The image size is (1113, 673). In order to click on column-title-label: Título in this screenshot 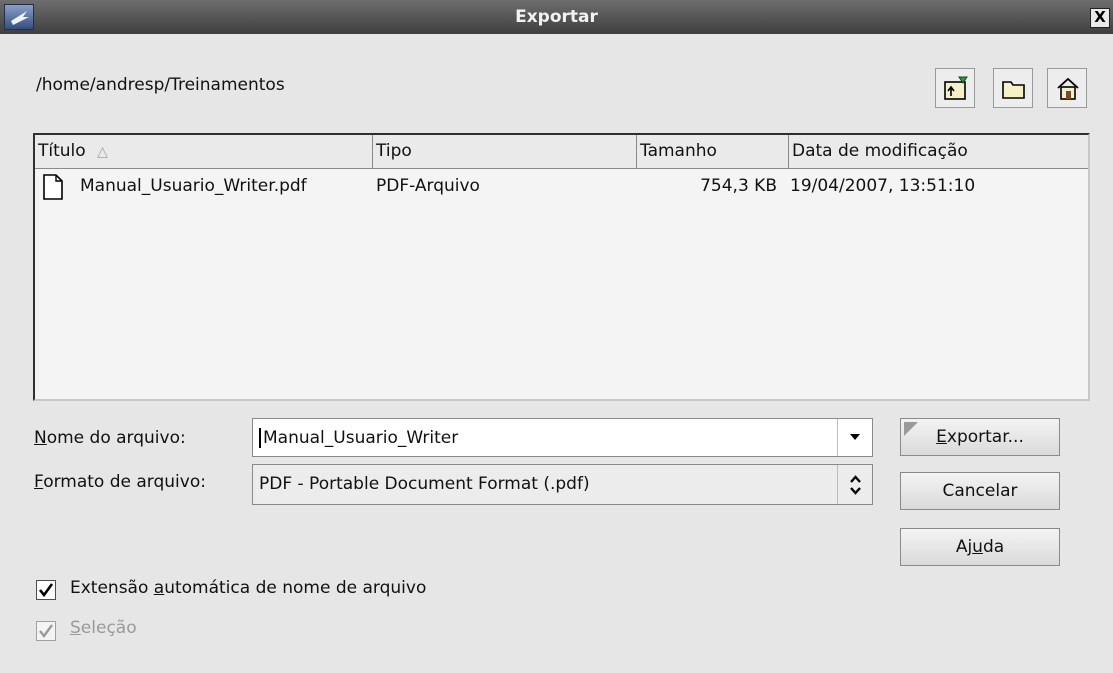, I will do `click(62, 151)`.